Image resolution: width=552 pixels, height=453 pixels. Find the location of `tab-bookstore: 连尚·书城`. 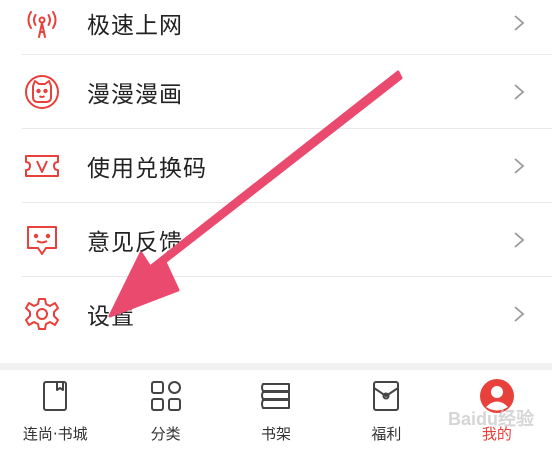

tab-bookstore: 连尚·书城 is located at coordinates (55, 411).